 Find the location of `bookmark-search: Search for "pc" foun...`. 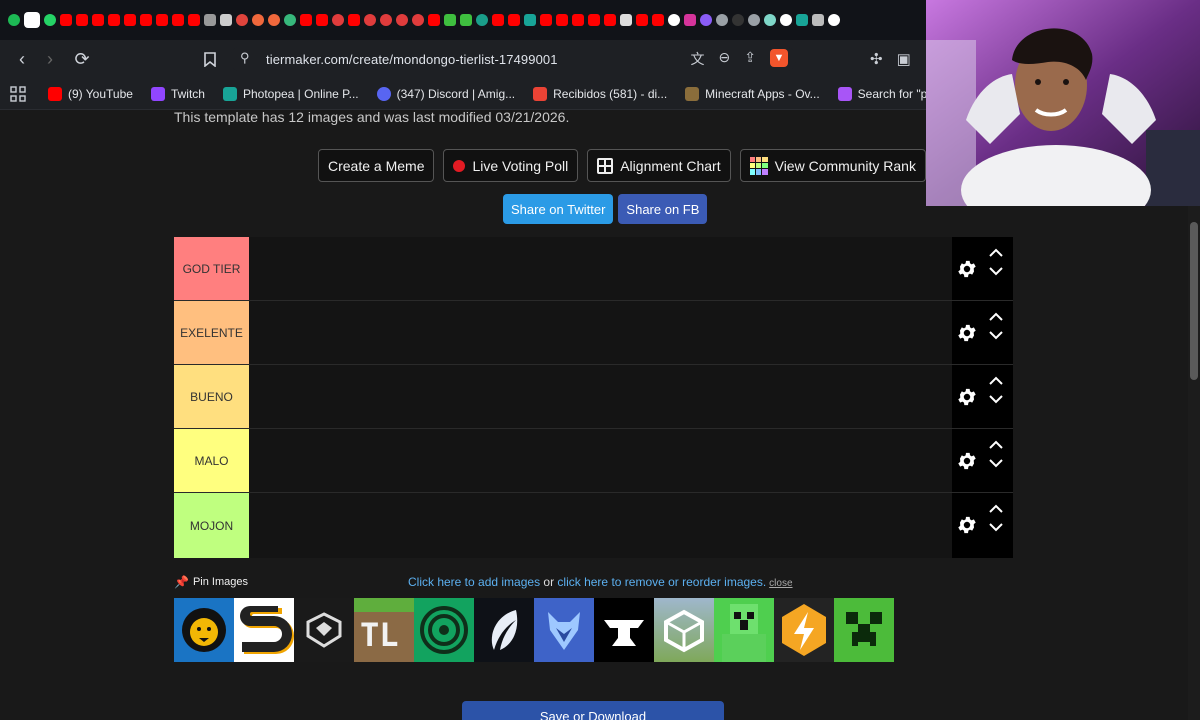

bookmark-search: Search for "pc" foun... is located at coordinates (881, 93).